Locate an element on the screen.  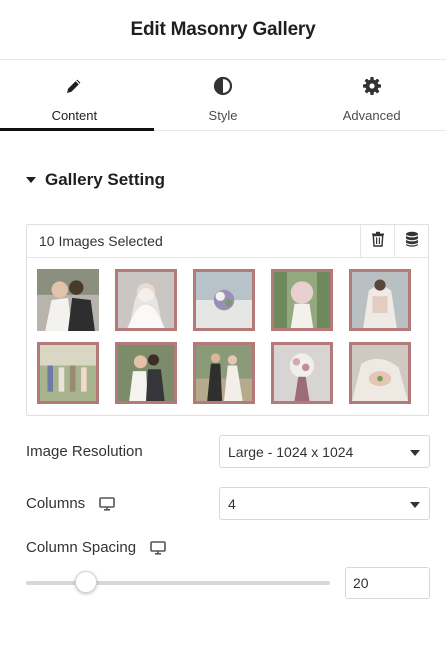
image-resolution-label-text: Image Resolution is located at coordinates (84, 451).